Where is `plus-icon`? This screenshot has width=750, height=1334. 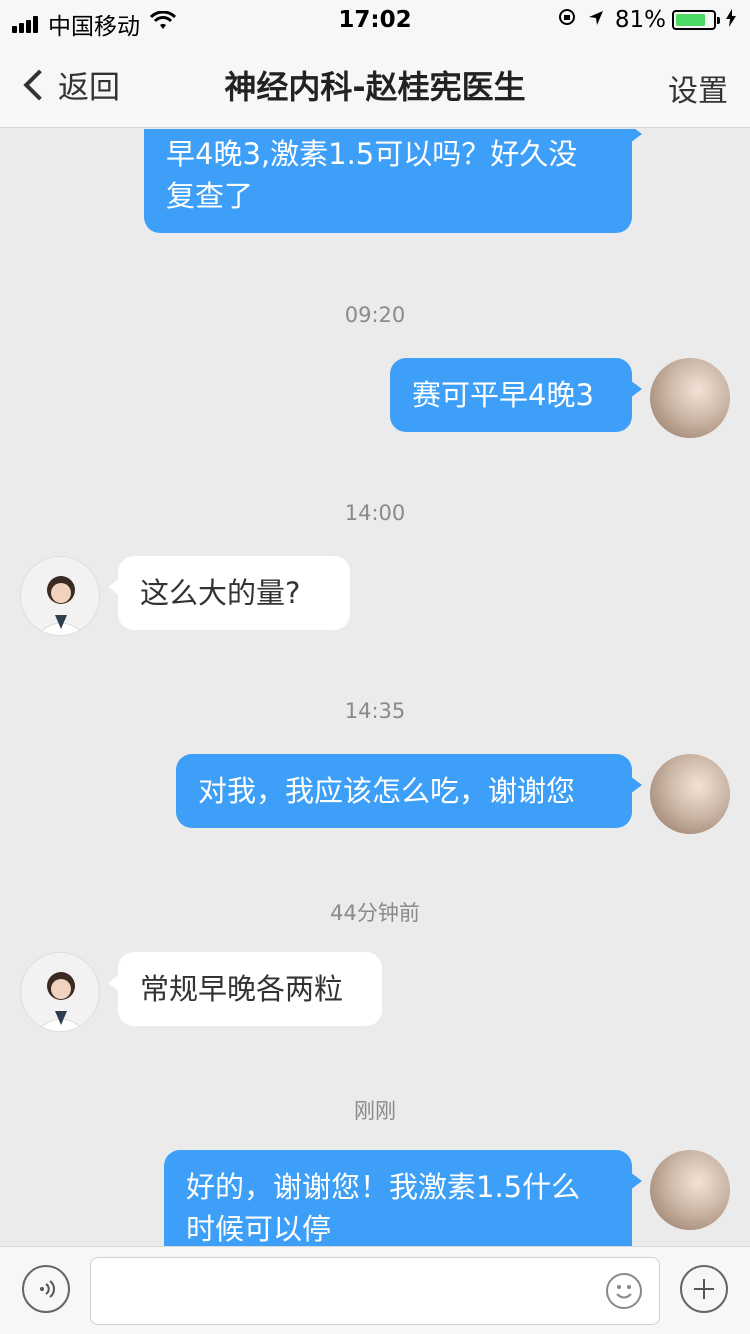 plus-icon is located at coordinates (704, 1289).